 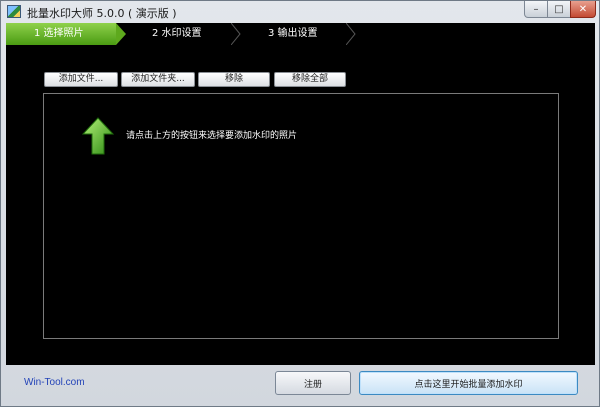 I want to click on window-title: 批量水印大师 5.0.0 ( 演示版 ), so click(x=102, y=13).